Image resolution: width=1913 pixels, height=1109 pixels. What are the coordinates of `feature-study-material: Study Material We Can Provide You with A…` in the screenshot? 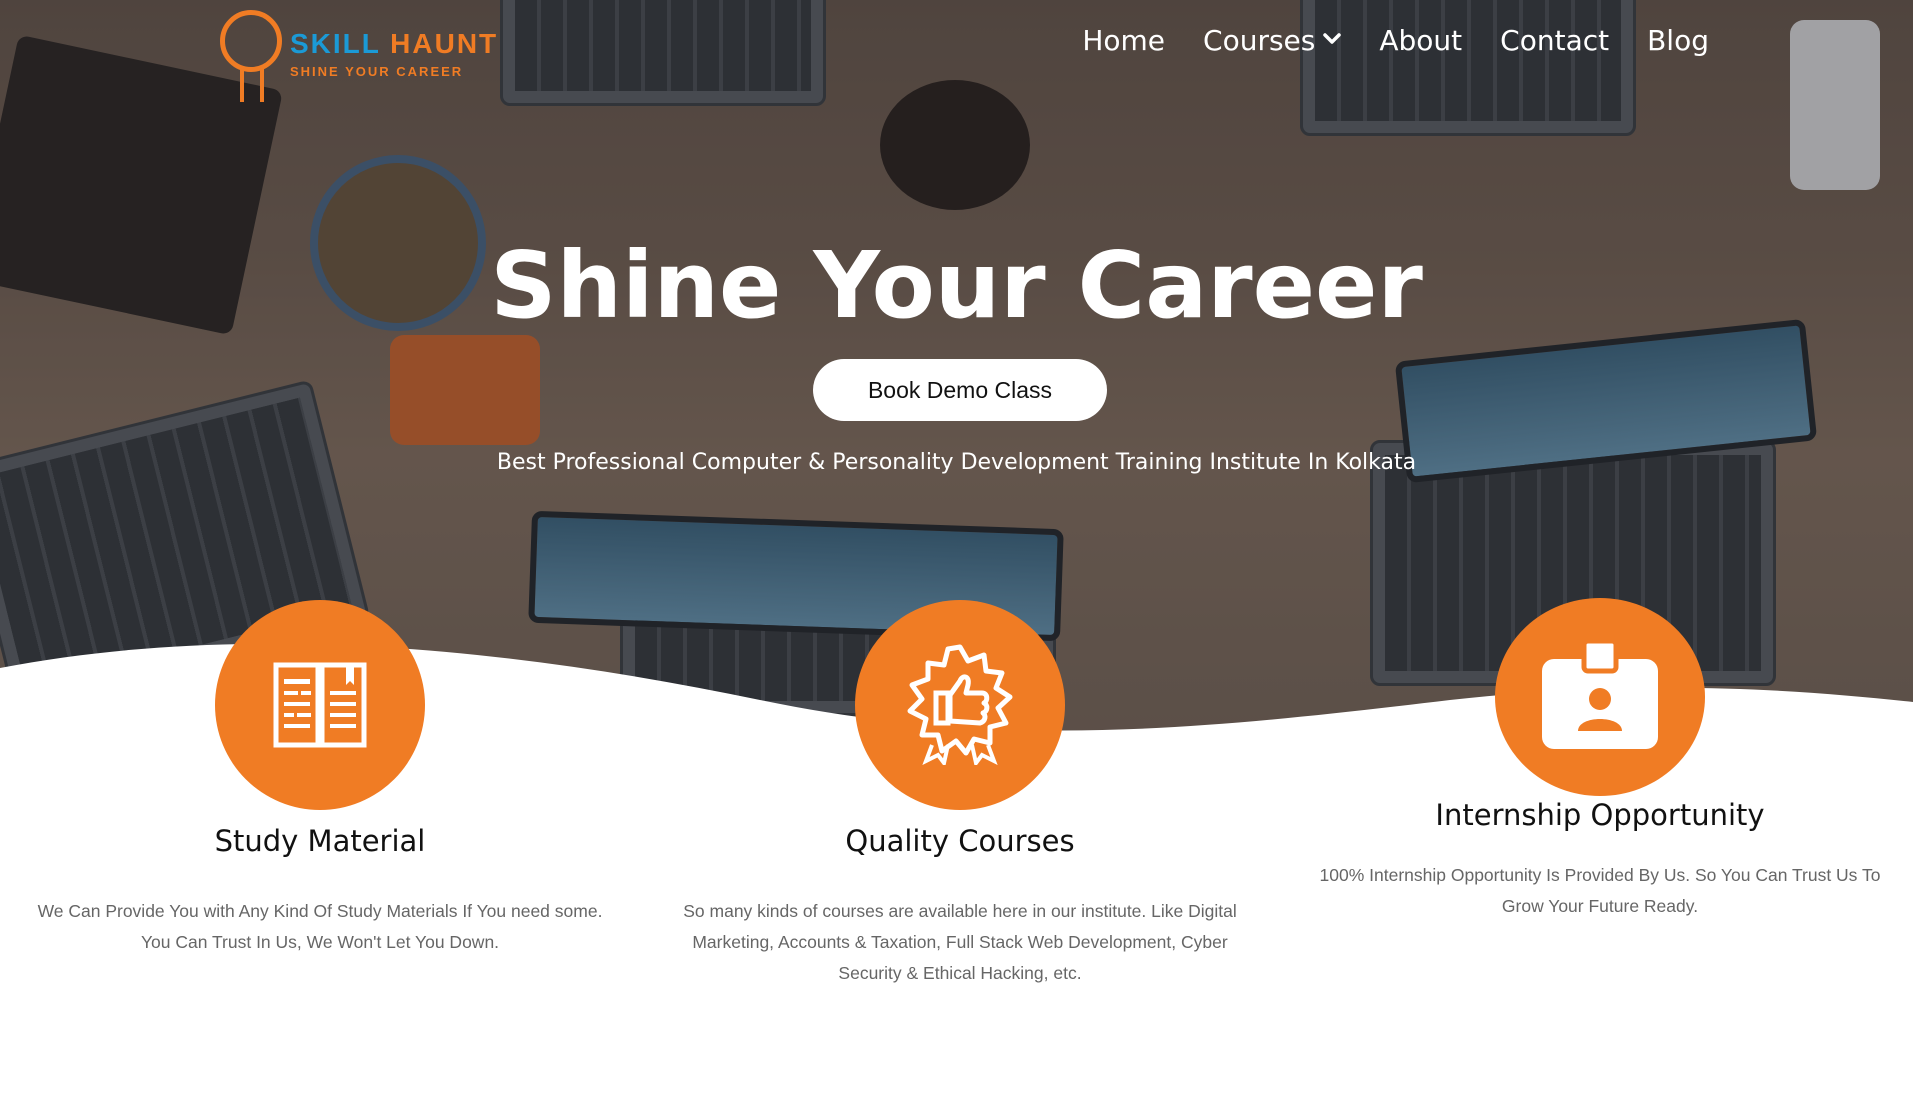 It's located at (320, 779).